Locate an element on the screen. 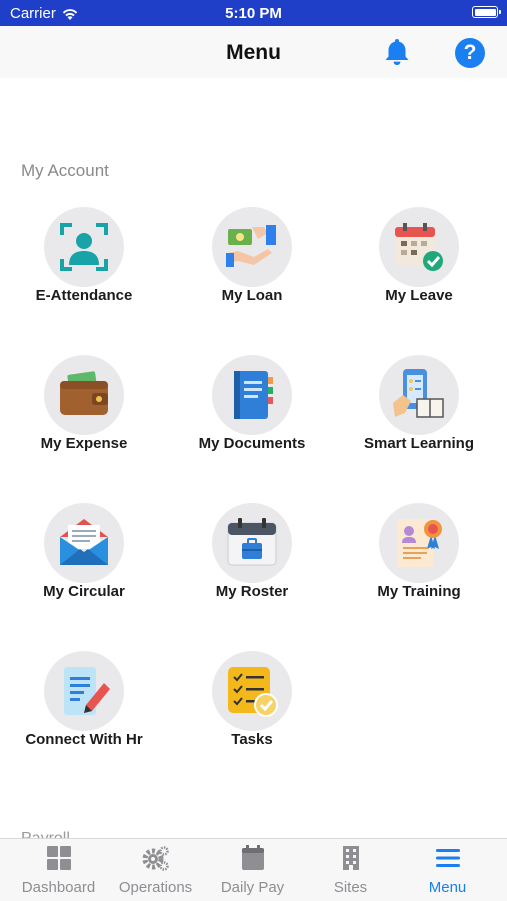 The height and width of the screenshot is (901, 507). menu-item-my-documents: My Documents is located at coordinates (252, 410).